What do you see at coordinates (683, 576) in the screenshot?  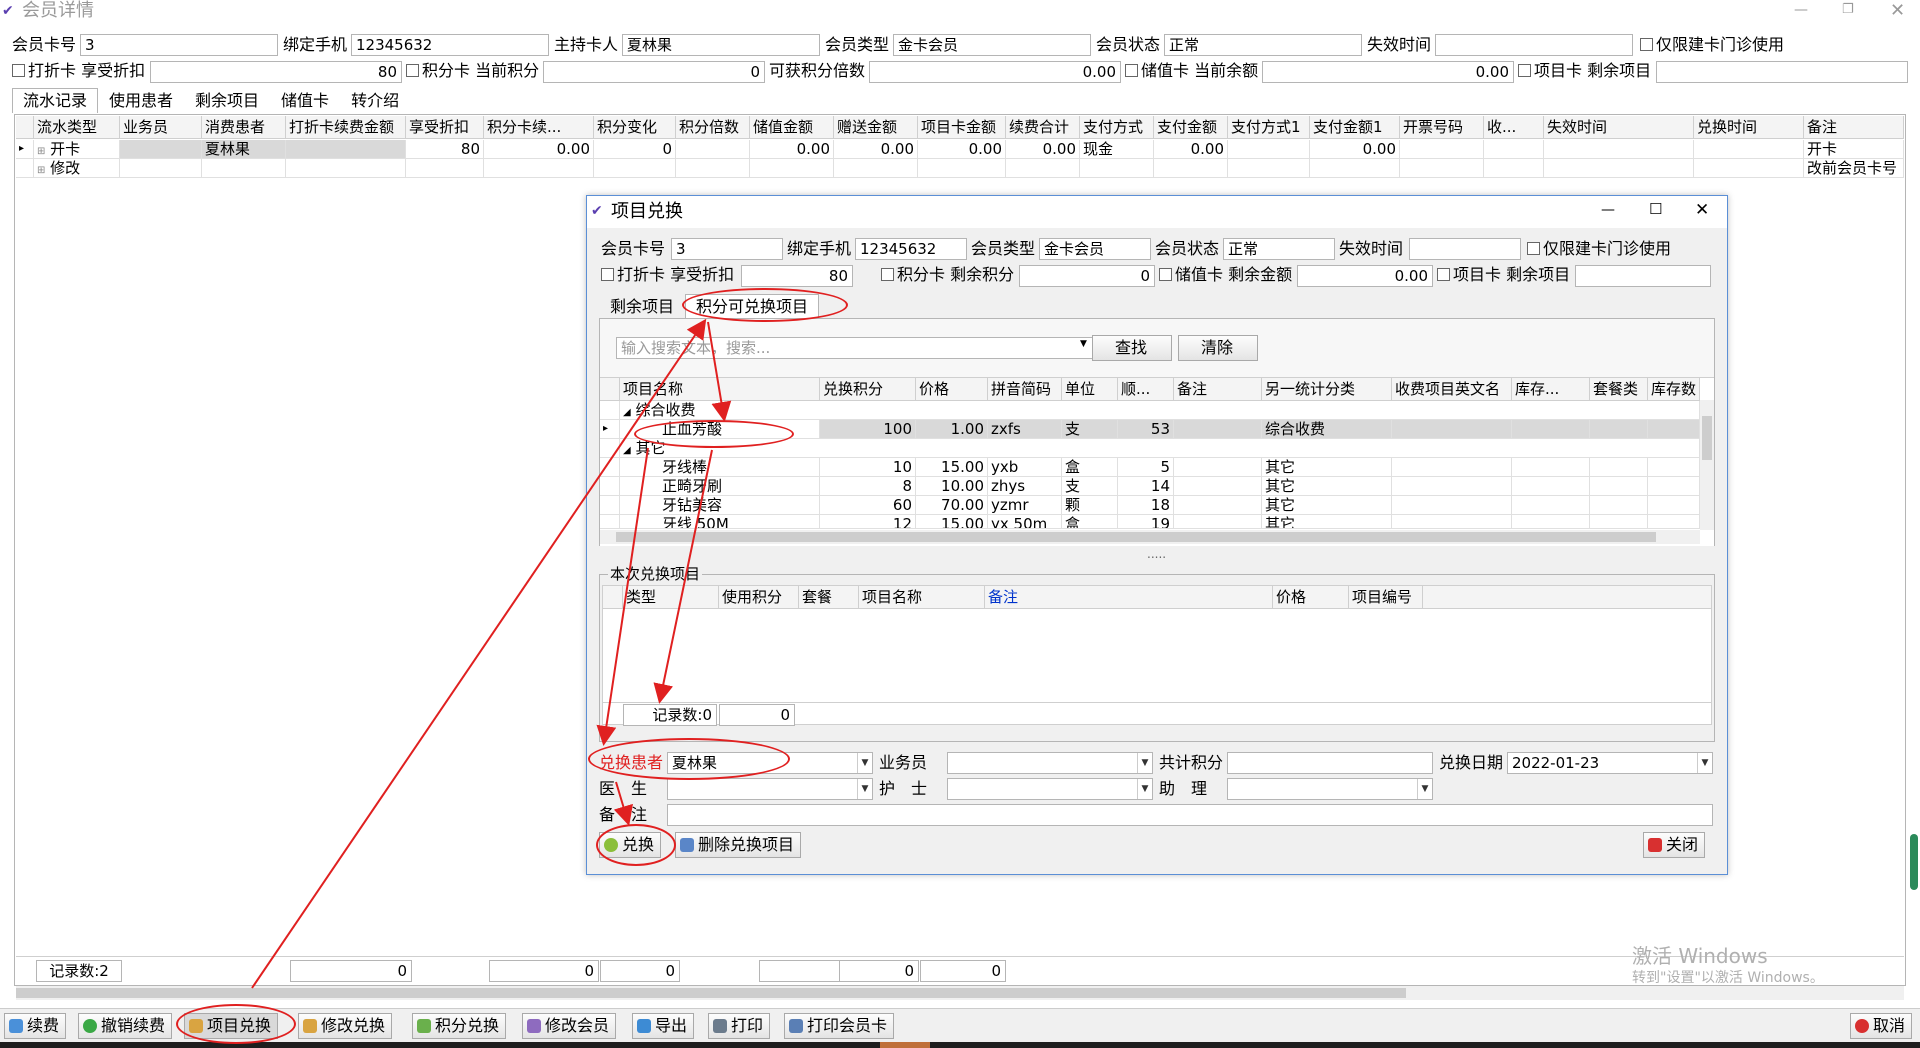 I see `arrow-item-to-list` at bounding box center [683, 576].